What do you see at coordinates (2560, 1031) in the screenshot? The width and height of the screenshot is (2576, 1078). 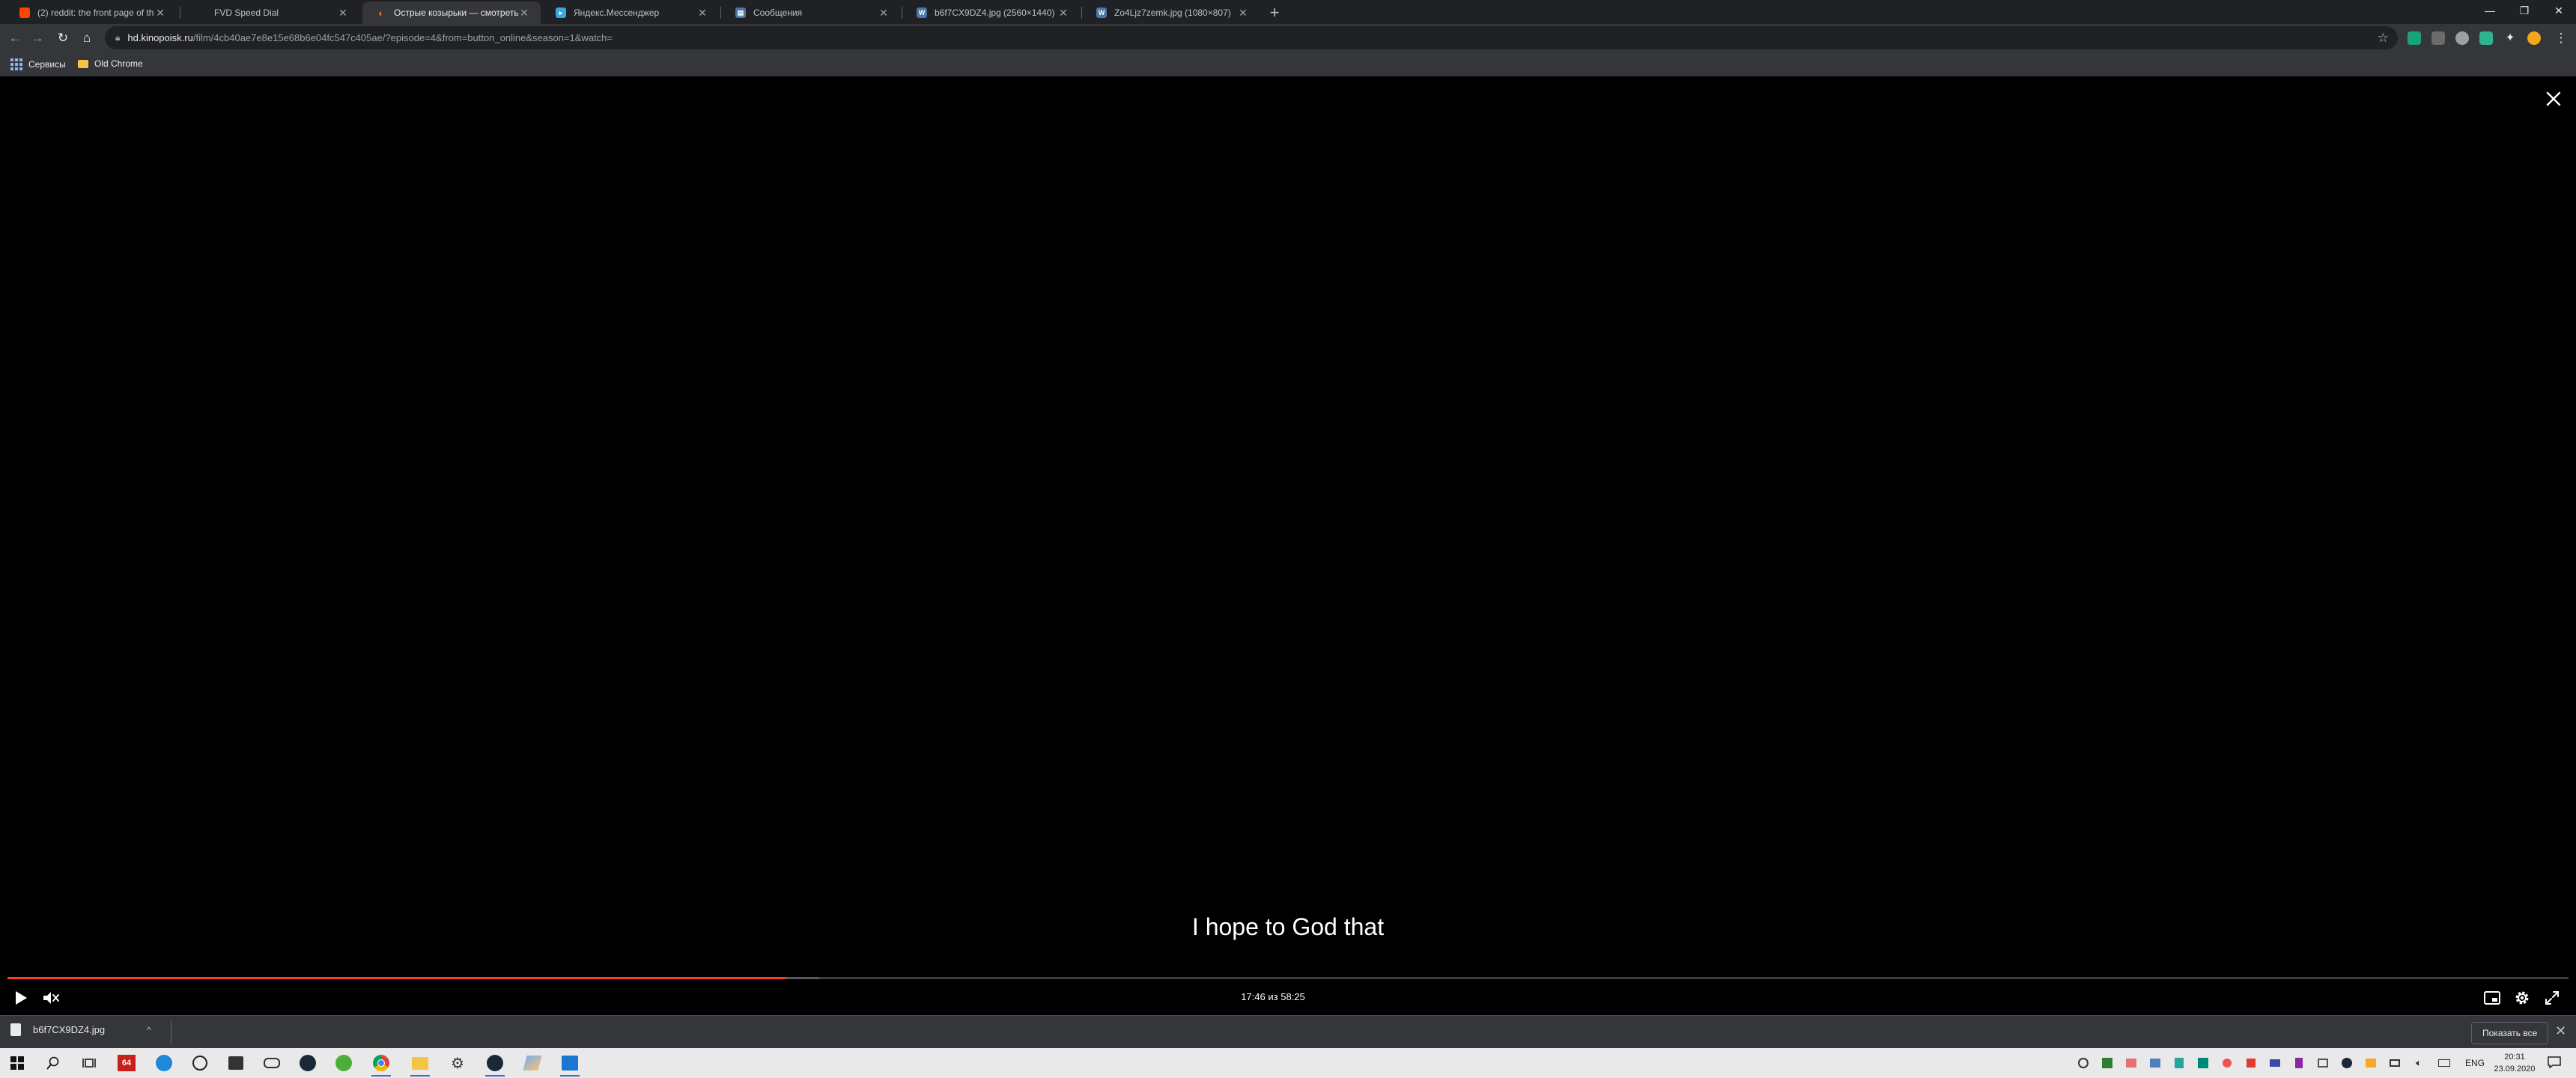 I see `close-shelf-icon: ✕` at bounding box center [2560, 1031].